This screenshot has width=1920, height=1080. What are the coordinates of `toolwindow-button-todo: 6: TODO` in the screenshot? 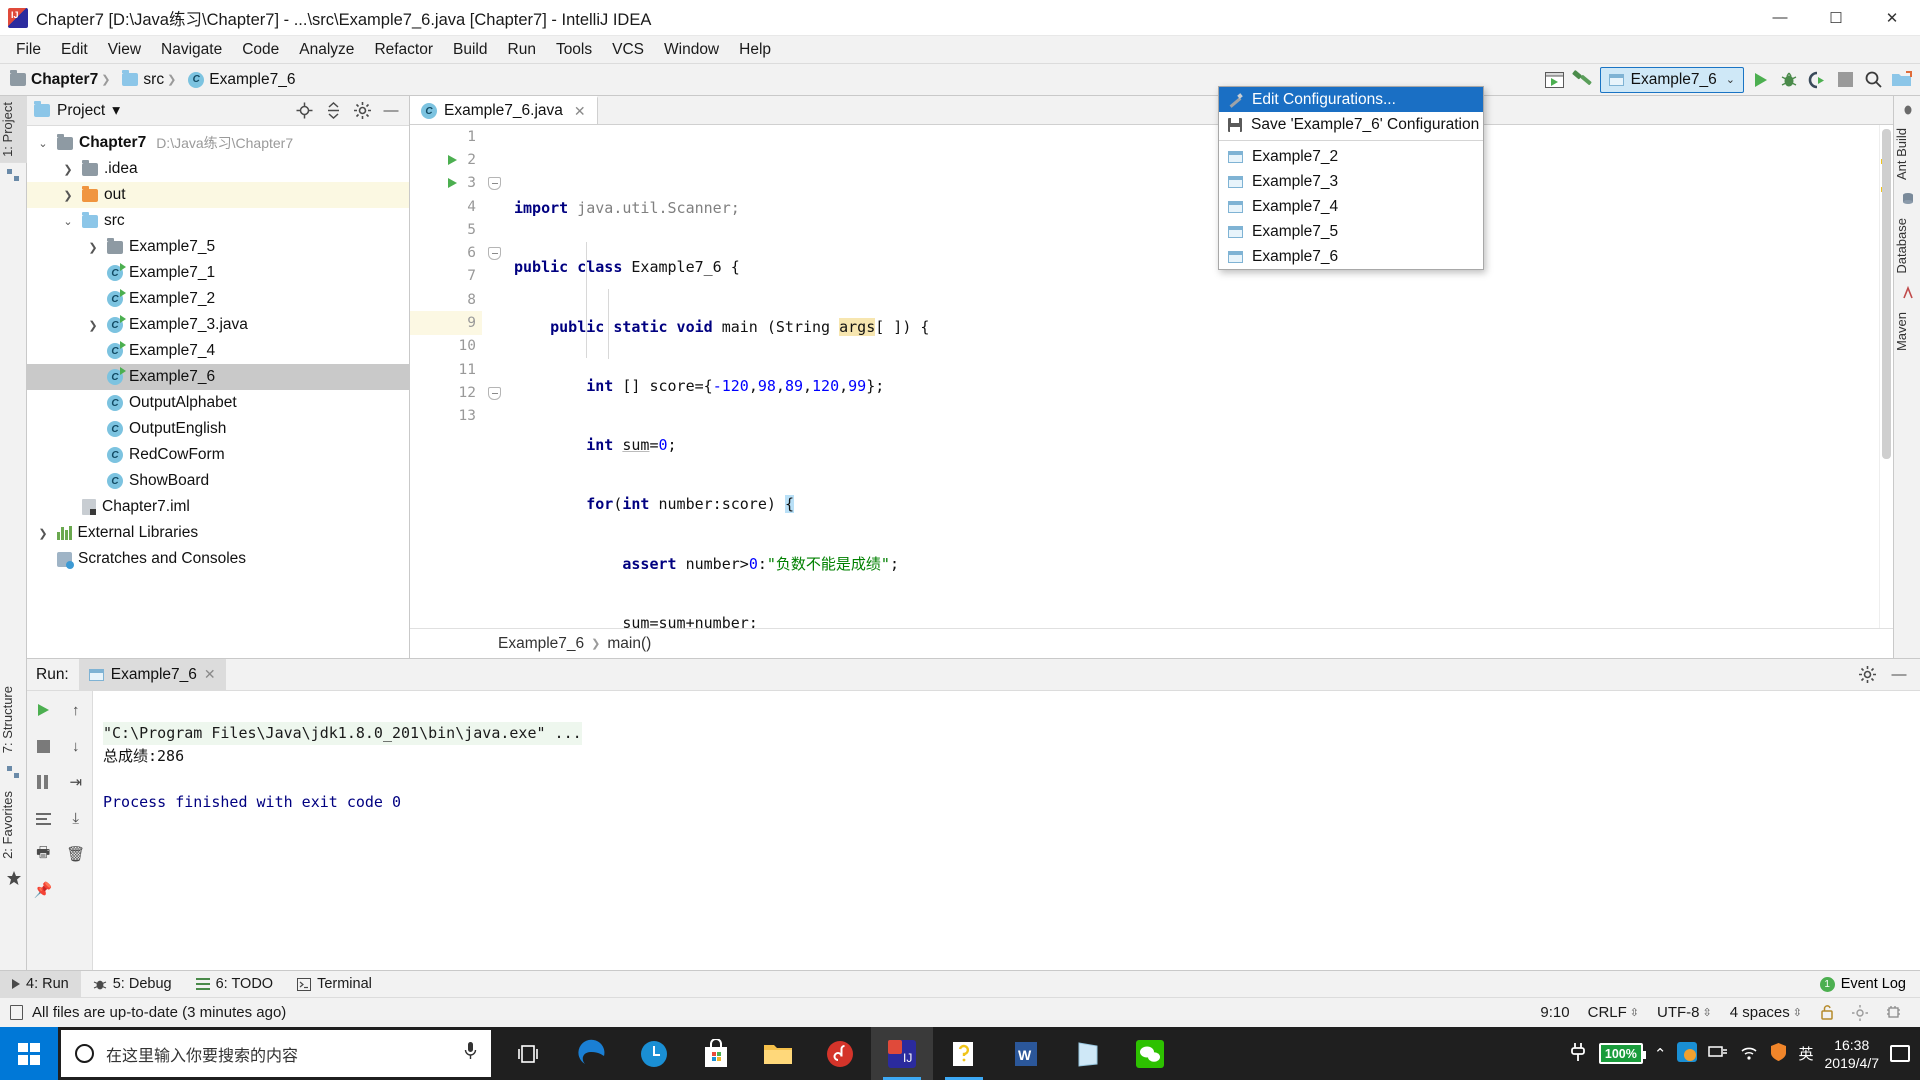 It's located at (234, 984).